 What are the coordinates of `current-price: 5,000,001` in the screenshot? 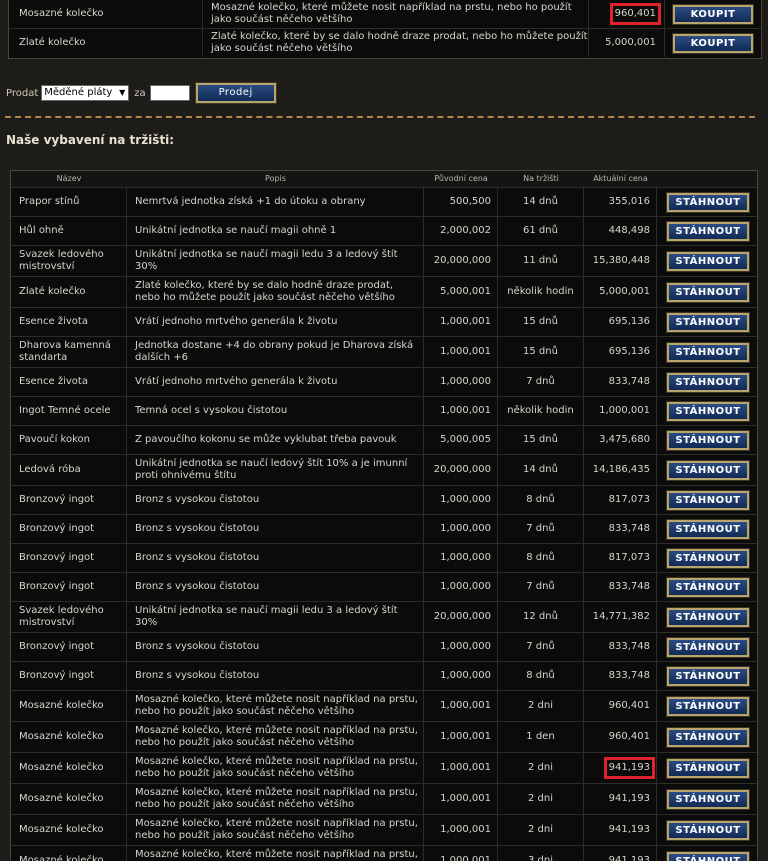 It's located at (620, 292).